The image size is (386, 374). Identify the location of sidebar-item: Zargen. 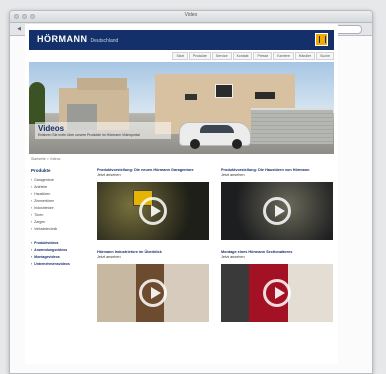
(62, 222).